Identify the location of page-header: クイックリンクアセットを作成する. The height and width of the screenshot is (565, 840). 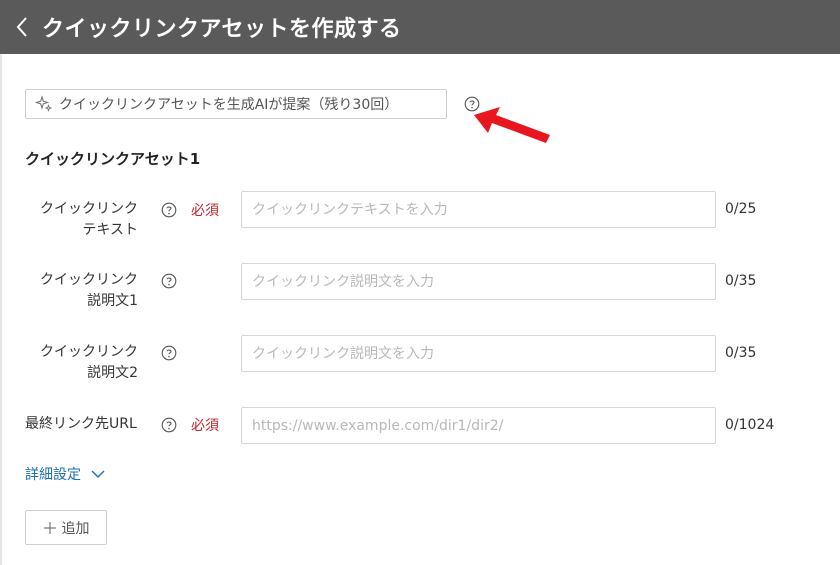
(420, 27).